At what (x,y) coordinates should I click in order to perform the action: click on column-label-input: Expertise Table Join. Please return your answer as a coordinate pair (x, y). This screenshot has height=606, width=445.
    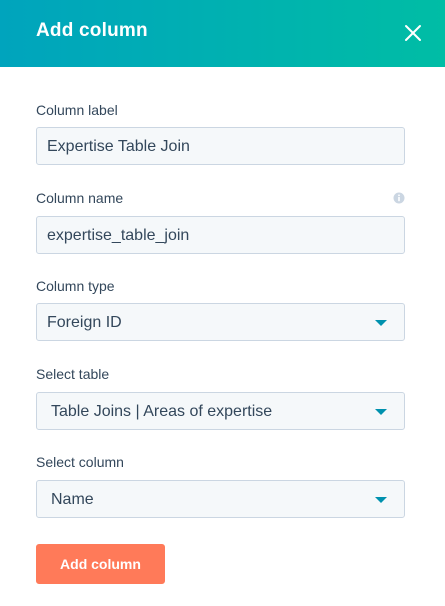
    Looking at the image, I should click on (220, 146).